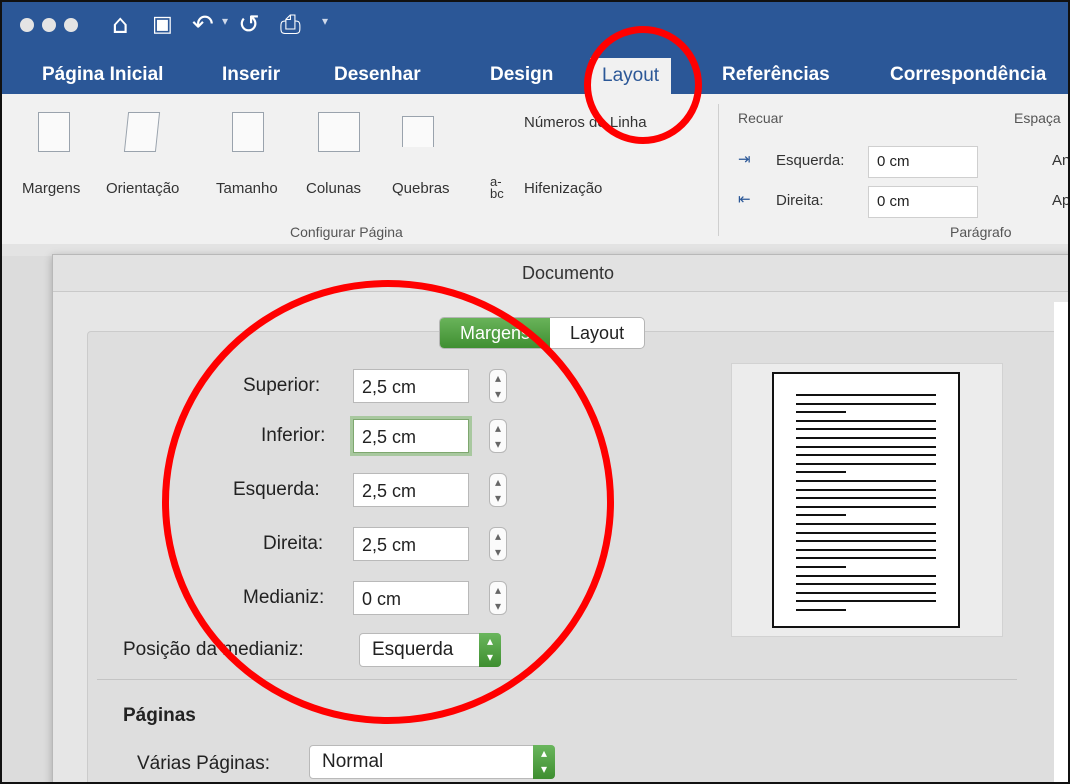  I want to click on right-margin-label: Direita:, so click(293, 543).